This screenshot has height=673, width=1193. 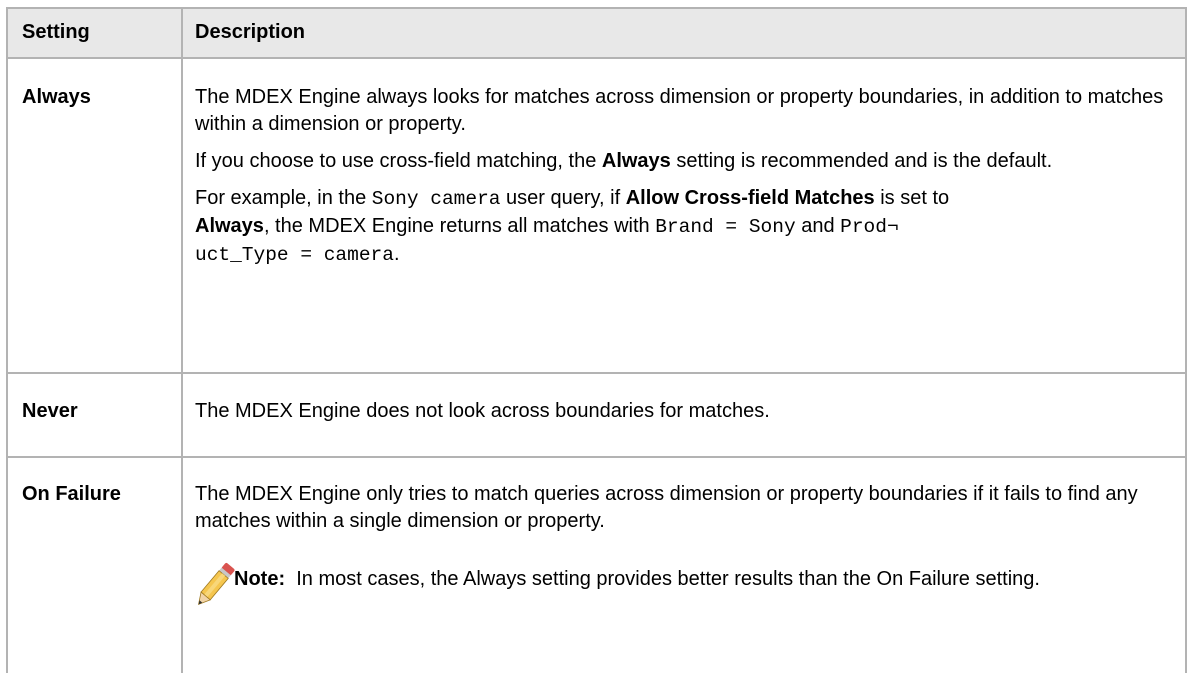 I want to click on pencil-icon, so click(x=216, y=584).